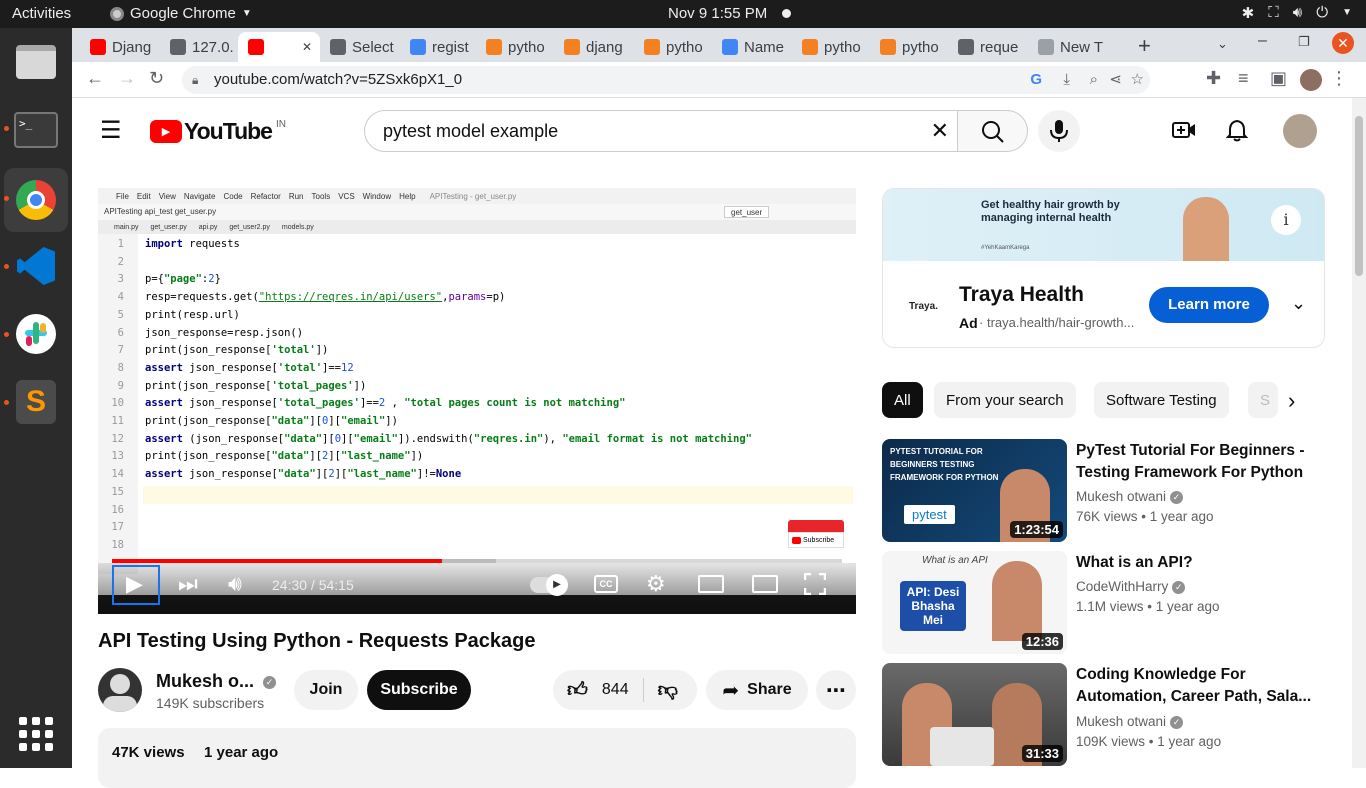 The width and height of the screenshot is (1366, 788). I want to click on chevron-down-icon: ⌄, so click(1298, 303).